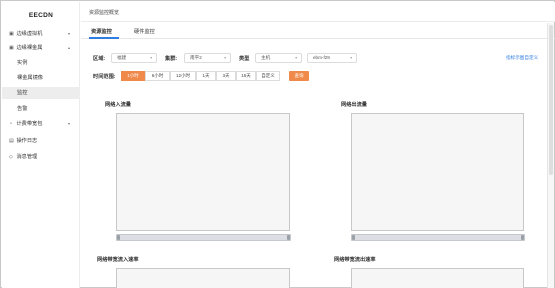  Describe the element at coordinates (318, 31) in the screenshot. I see `tab-bar: 资源监控 硬件监控` at that location.